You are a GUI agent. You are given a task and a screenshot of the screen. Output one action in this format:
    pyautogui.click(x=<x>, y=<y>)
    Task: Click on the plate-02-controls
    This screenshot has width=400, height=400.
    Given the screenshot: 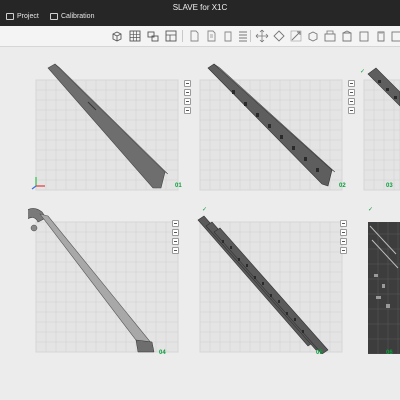 What is the action you would take?
    pyautogui.click(x=352, y=98)
    